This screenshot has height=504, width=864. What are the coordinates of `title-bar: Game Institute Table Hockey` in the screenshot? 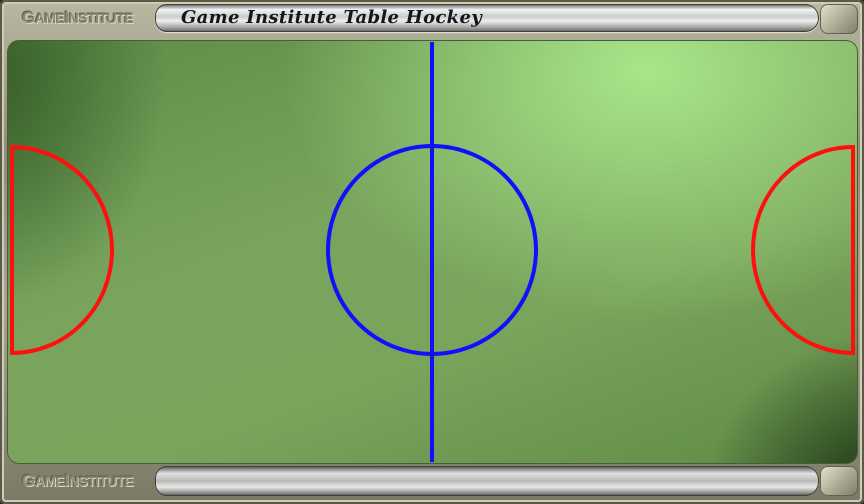 It's located at (487, 18).